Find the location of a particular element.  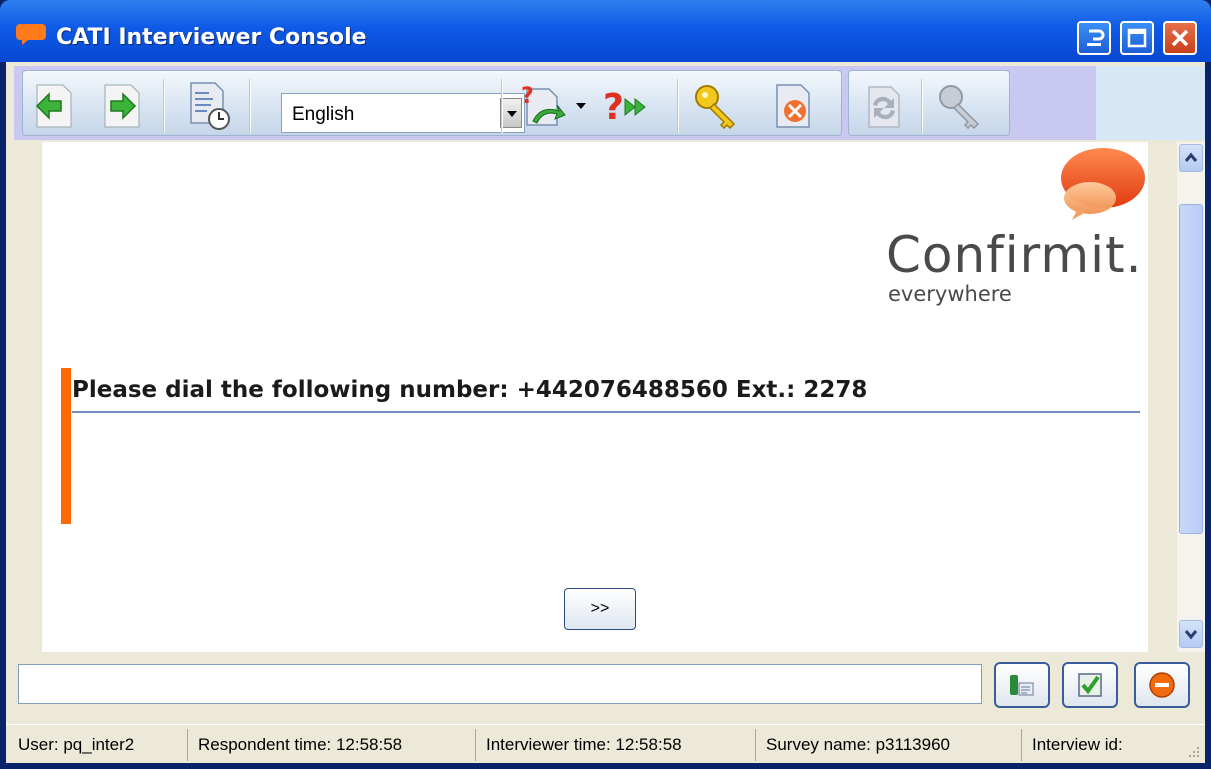

question-fast-forward-icon: ? is located at coordinates (624, 107).